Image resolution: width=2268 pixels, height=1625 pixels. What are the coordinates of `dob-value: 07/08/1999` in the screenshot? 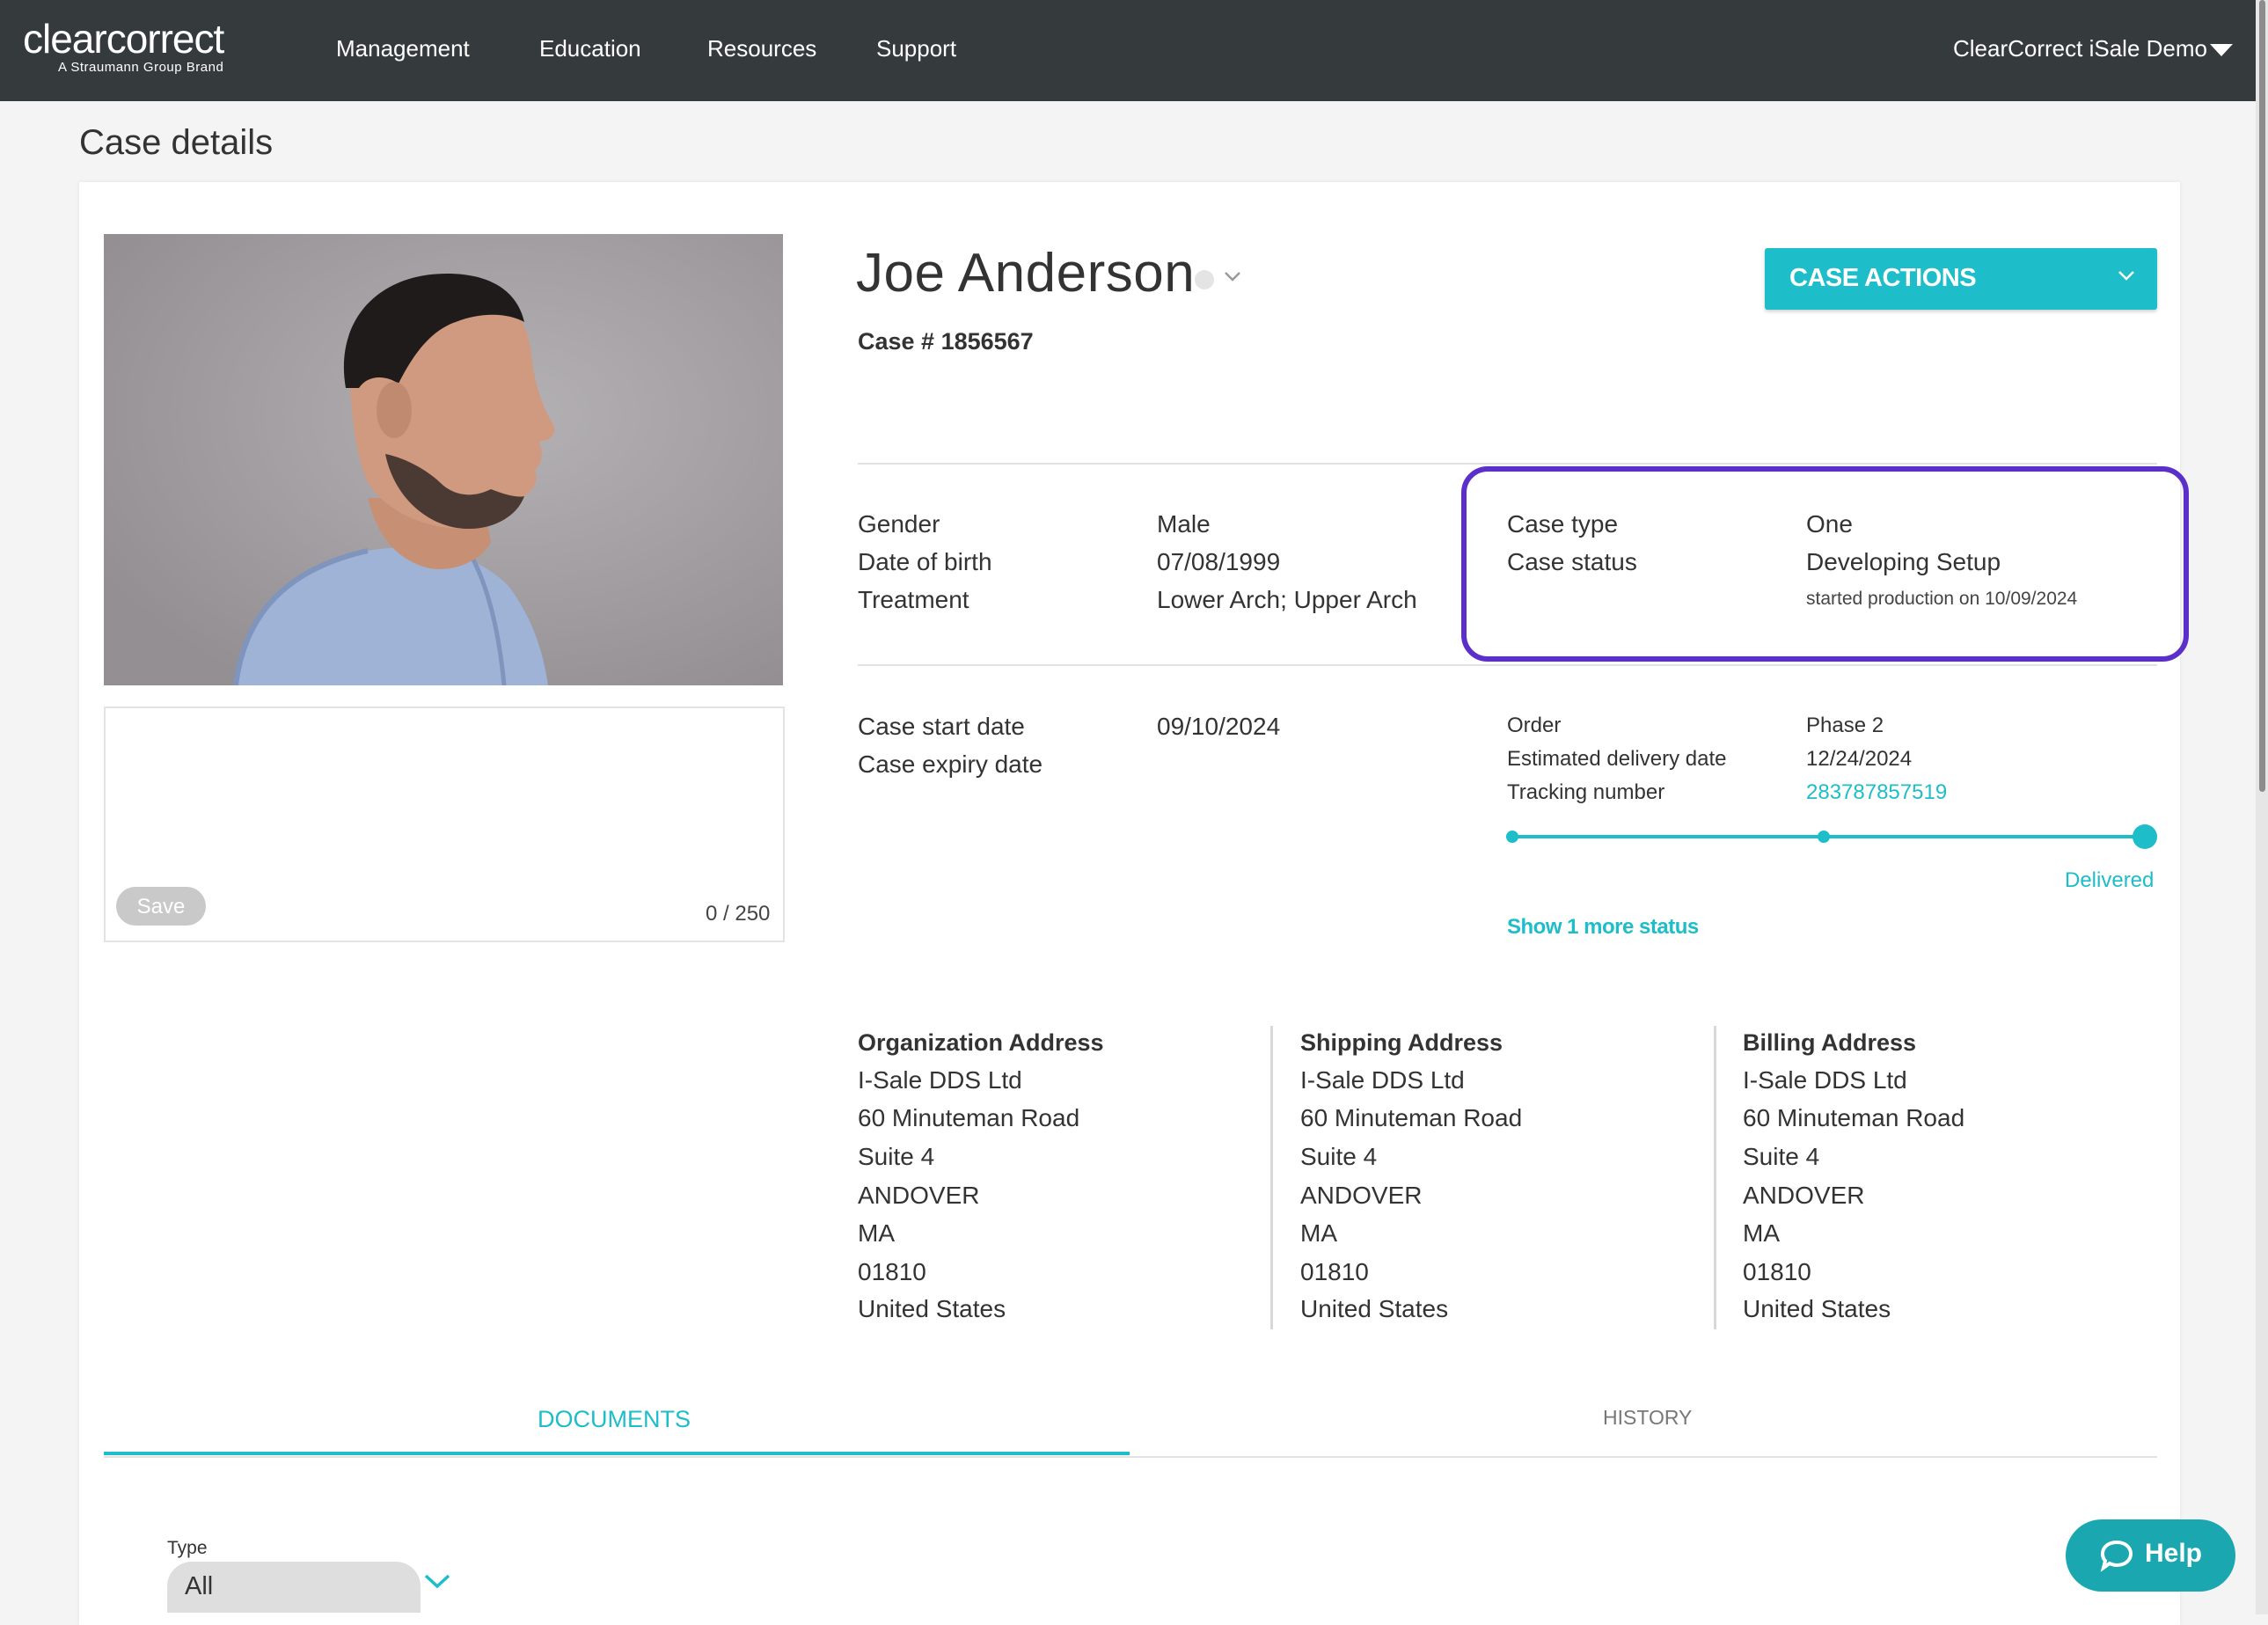 It's located at (1219, 561).